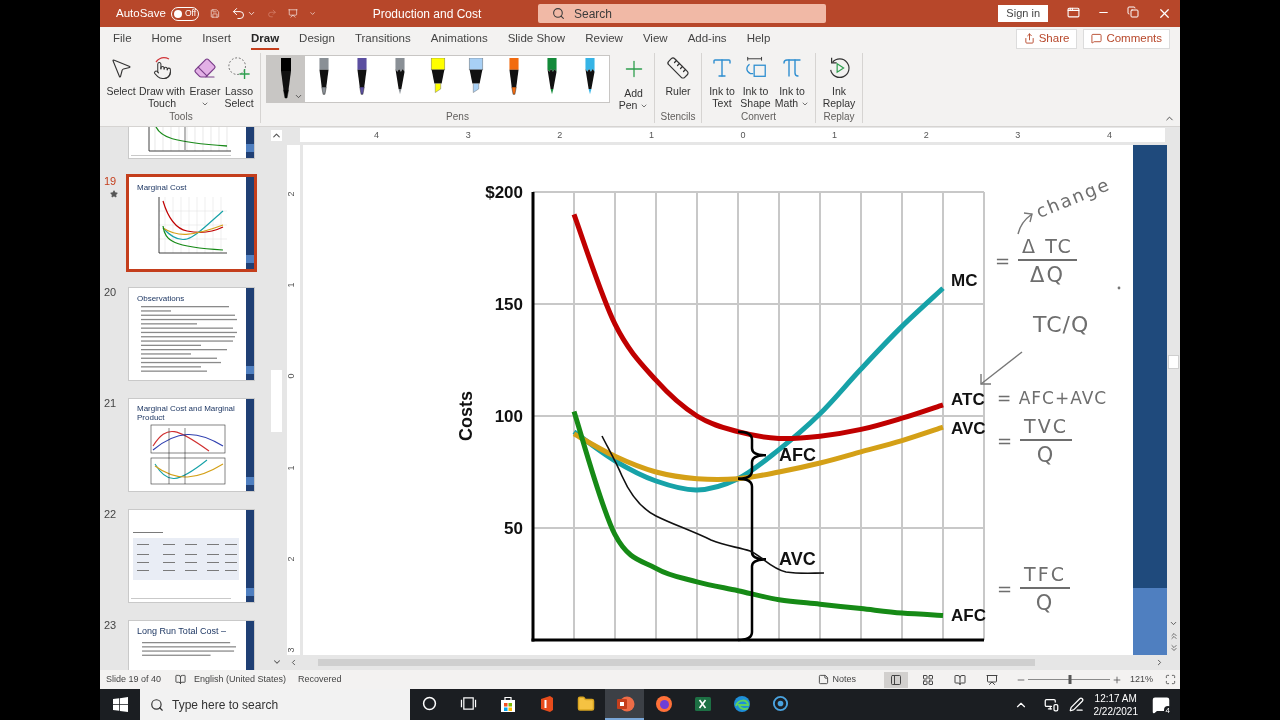 The image size is (1280, 720). Describe the element at coordinates (459, 38) in the screenshot. I see `ribbon-tab: Animations` at that location.